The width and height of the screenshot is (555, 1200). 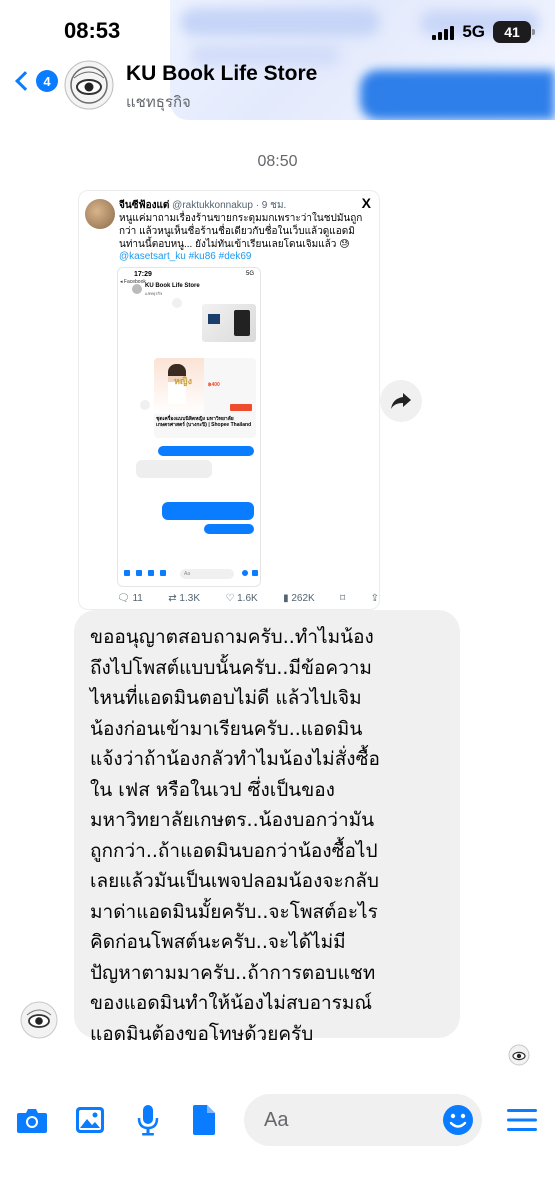 I want to click on chat-subtitle: แชทธุรกิจ, so click(x=158, y=102).